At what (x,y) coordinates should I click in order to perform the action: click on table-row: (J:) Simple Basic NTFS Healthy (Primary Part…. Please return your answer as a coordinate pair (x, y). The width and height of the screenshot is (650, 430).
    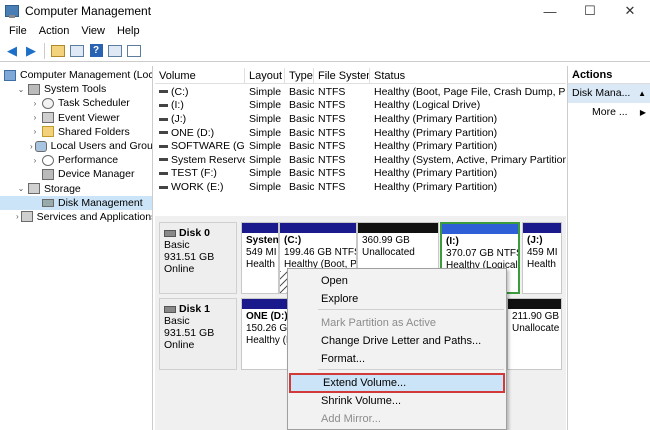
    Looking at the image, I should click on (360, 119).